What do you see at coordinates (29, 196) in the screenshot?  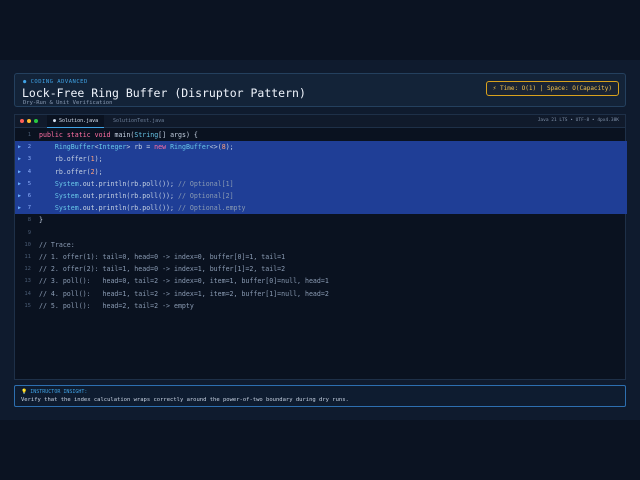 I see `line-number: 6` at bounding box center [29, 196].